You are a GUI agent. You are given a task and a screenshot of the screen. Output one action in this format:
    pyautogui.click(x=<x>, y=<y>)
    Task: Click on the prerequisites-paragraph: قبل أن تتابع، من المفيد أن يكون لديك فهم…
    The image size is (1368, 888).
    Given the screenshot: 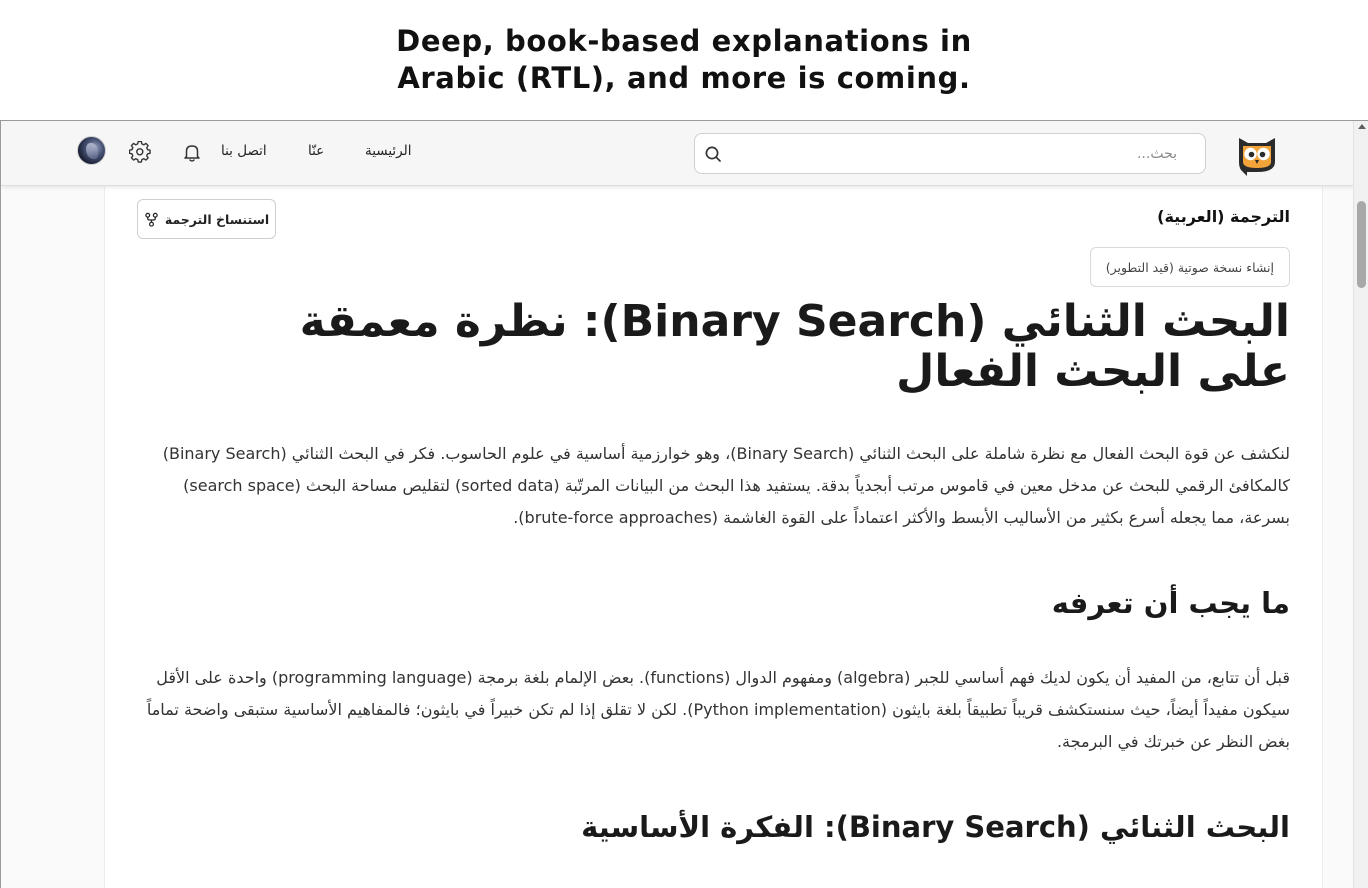 What is the action you would take?
    pyautogui.click(x=718, y=709)
    